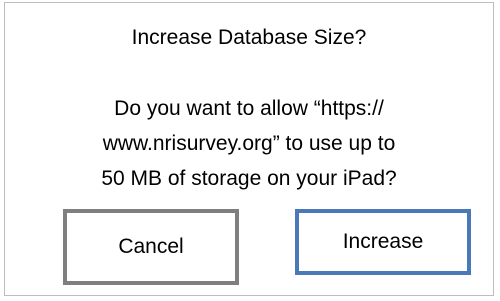 The image size is (500, 301). What do you see at coordinates (249, 178) in the screenshot?
I see `dialog-message-line: 50 MB of storage on your iPad?` at bounding box center [249, 178].